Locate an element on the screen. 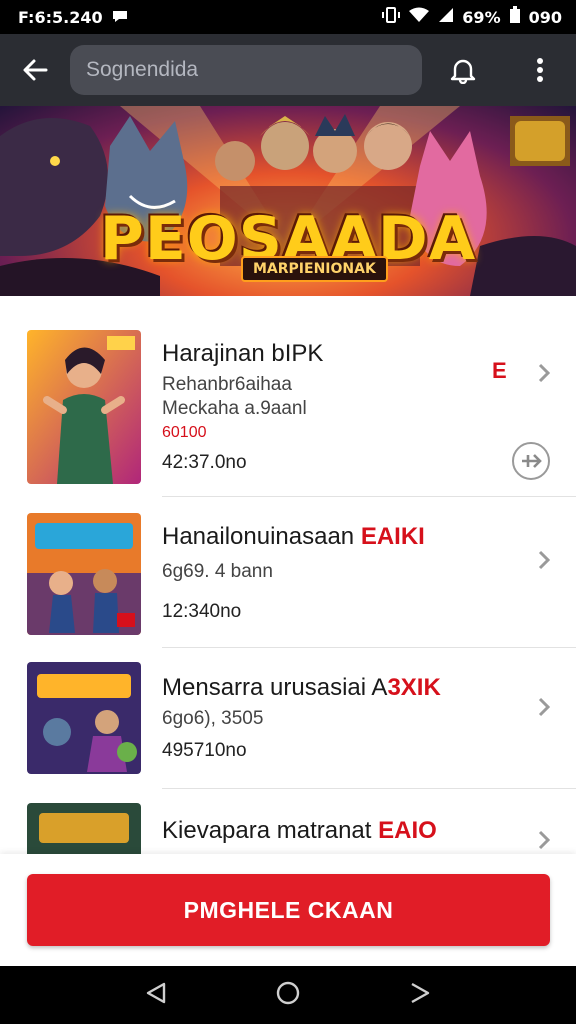  search-input is located at coordinates (246, 70).